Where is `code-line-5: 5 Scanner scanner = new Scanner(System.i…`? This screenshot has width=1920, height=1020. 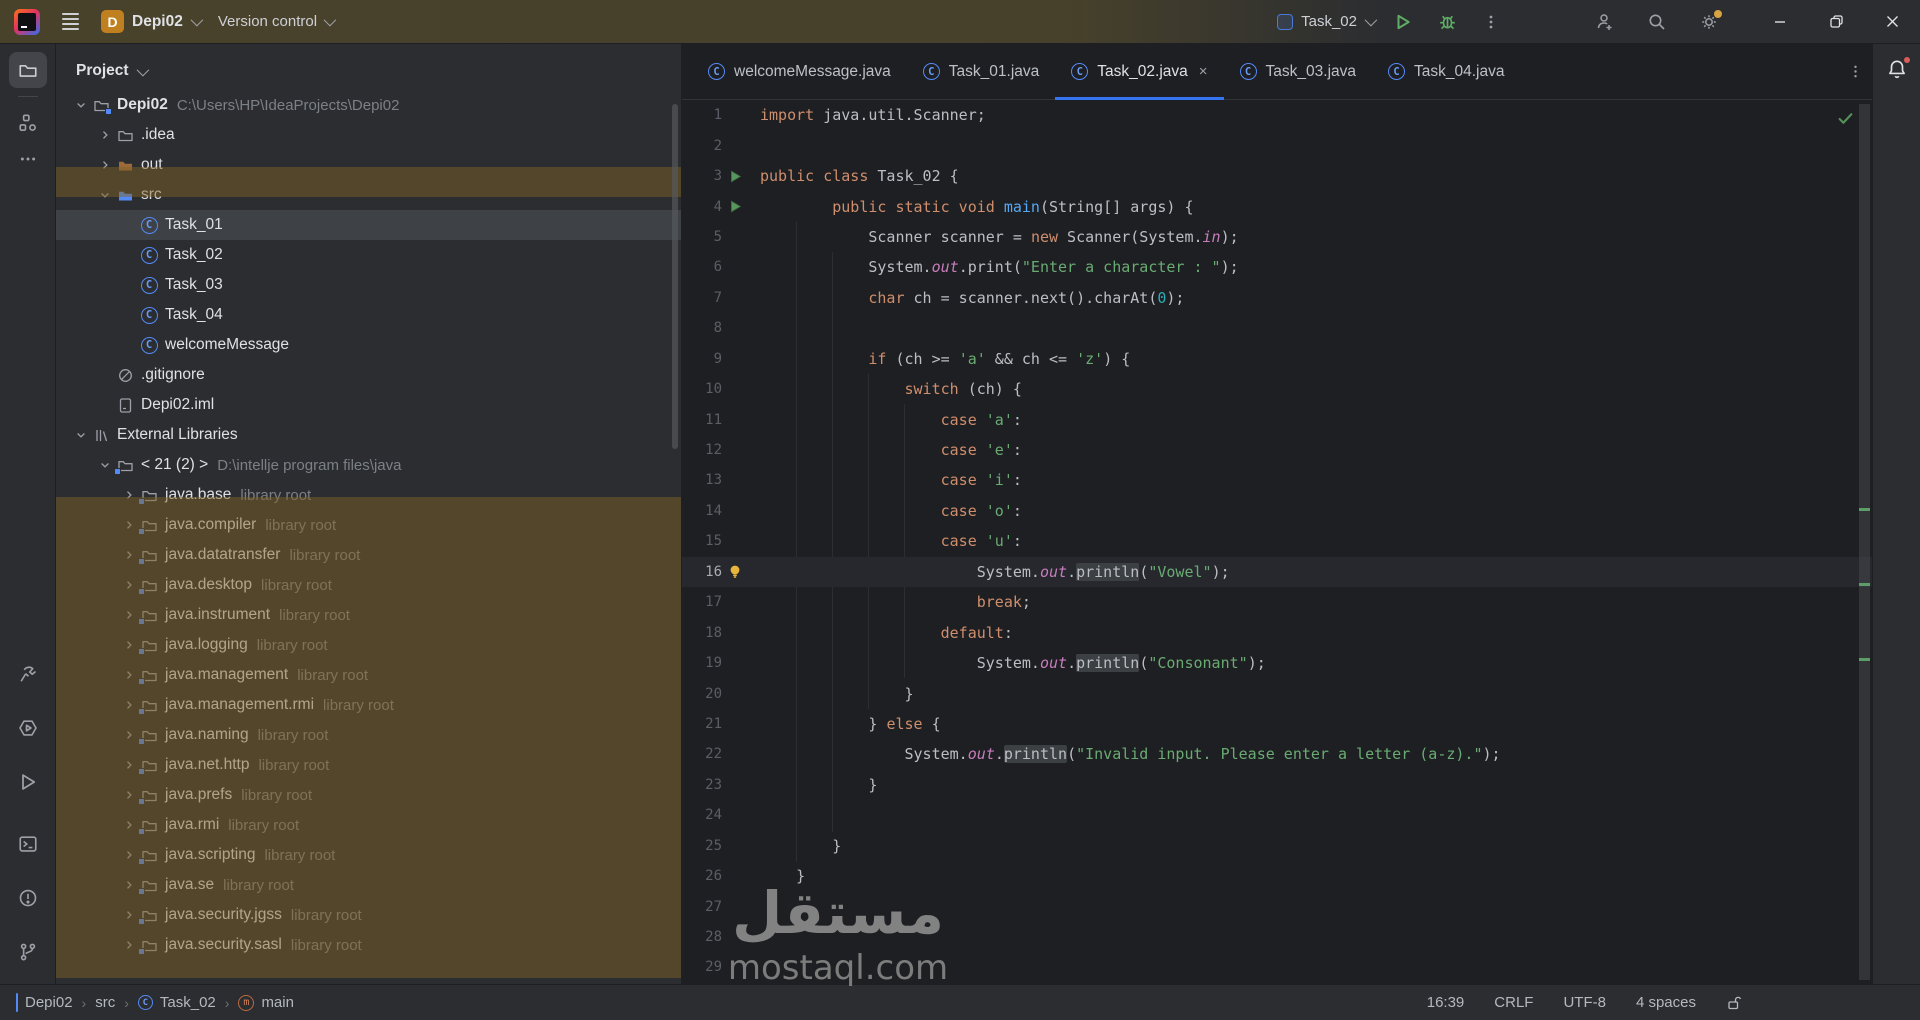
code-line-5: 5 Scanner scanner = new Scanner(System.i… is located at coordinates (1277, 237).